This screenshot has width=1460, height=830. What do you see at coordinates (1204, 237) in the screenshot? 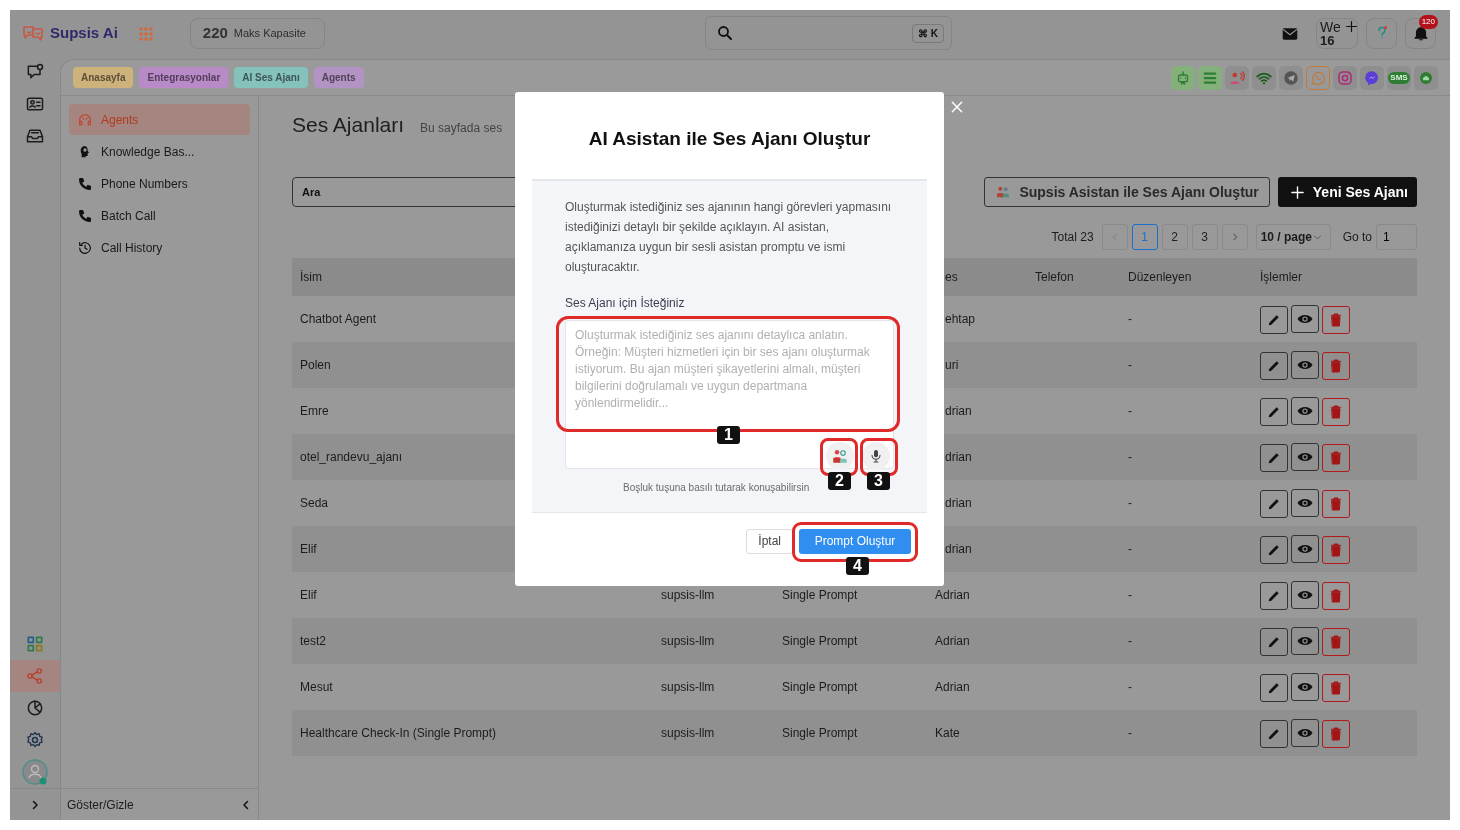
I see `page-button: 3` at bounding box center [1204, 237].